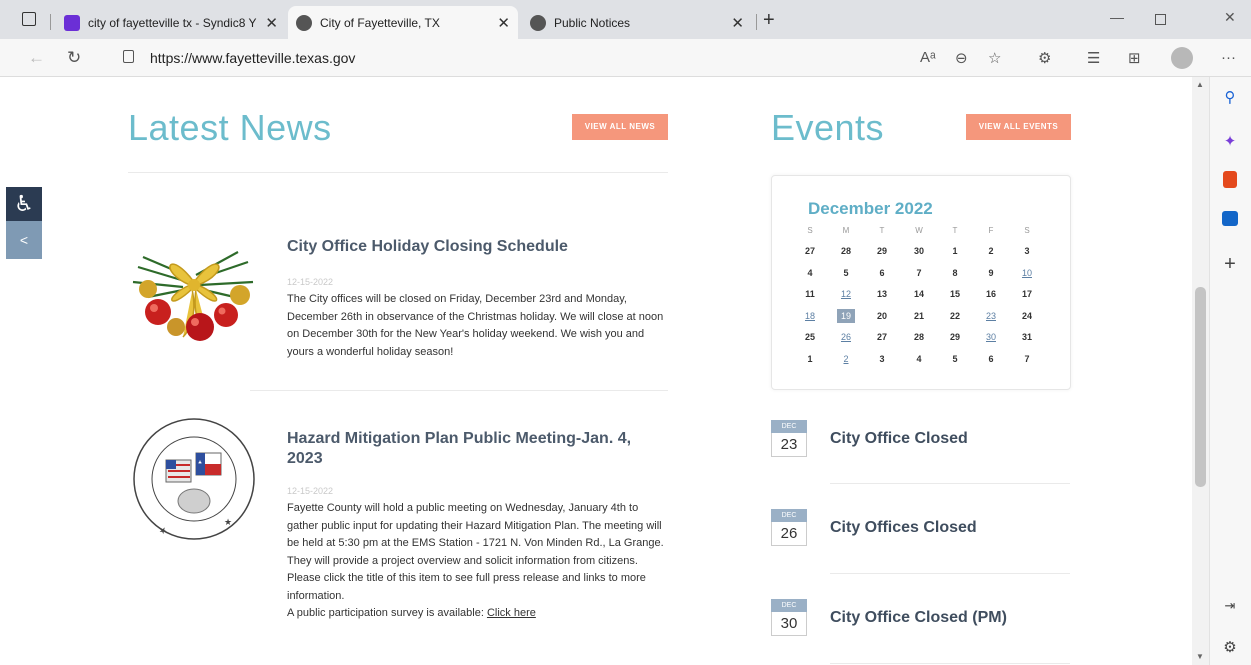  I want to click on collections-icon: ⊞, so click(1134, 58).